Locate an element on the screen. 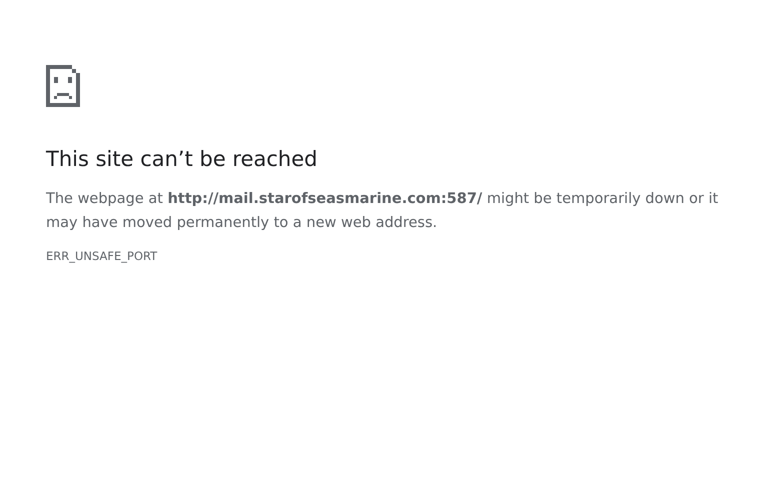  sad-page-icon is located at coordinates (63, 86).